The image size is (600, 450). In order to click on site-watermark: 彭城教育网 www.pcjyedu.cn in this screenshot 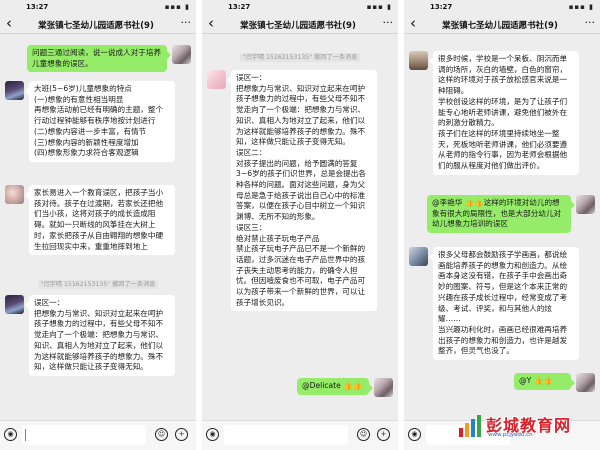, I will do `click(527, 427)`.